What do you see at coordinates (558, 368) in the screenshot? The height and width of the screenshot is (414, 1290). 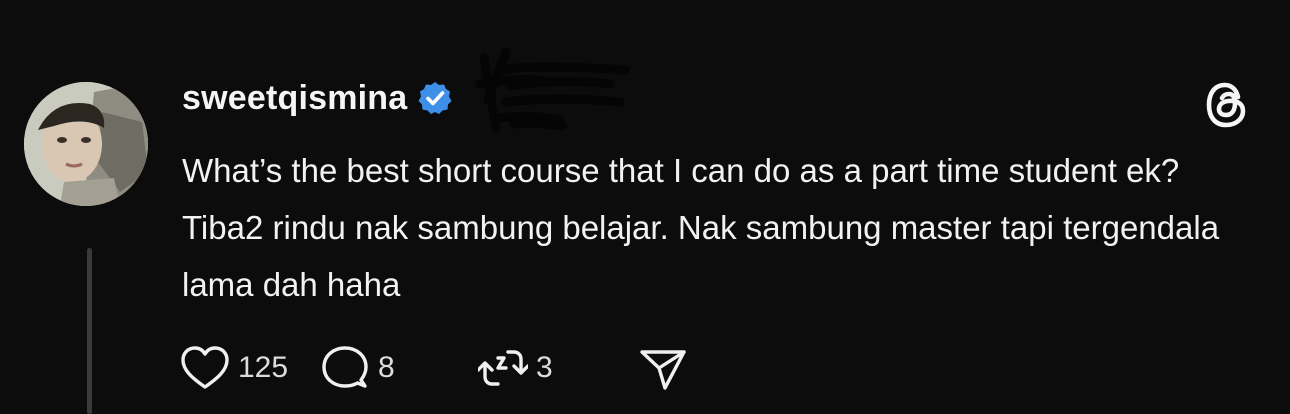 I see `repost-button: 3` at bounding box center [558, 368].